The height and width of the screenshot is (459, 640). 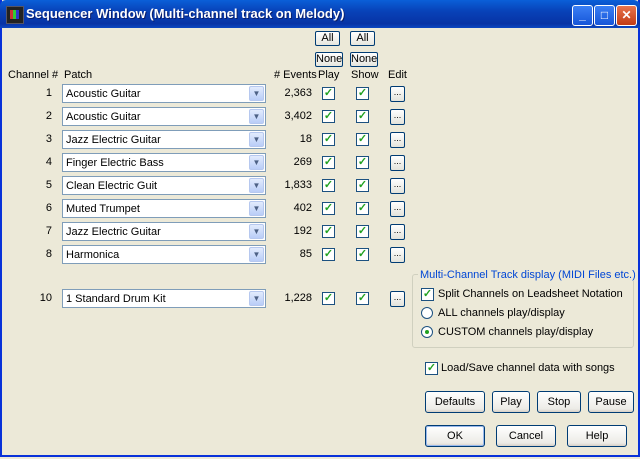 I want to click on channel-number: 4, so click(x=48, y=162).